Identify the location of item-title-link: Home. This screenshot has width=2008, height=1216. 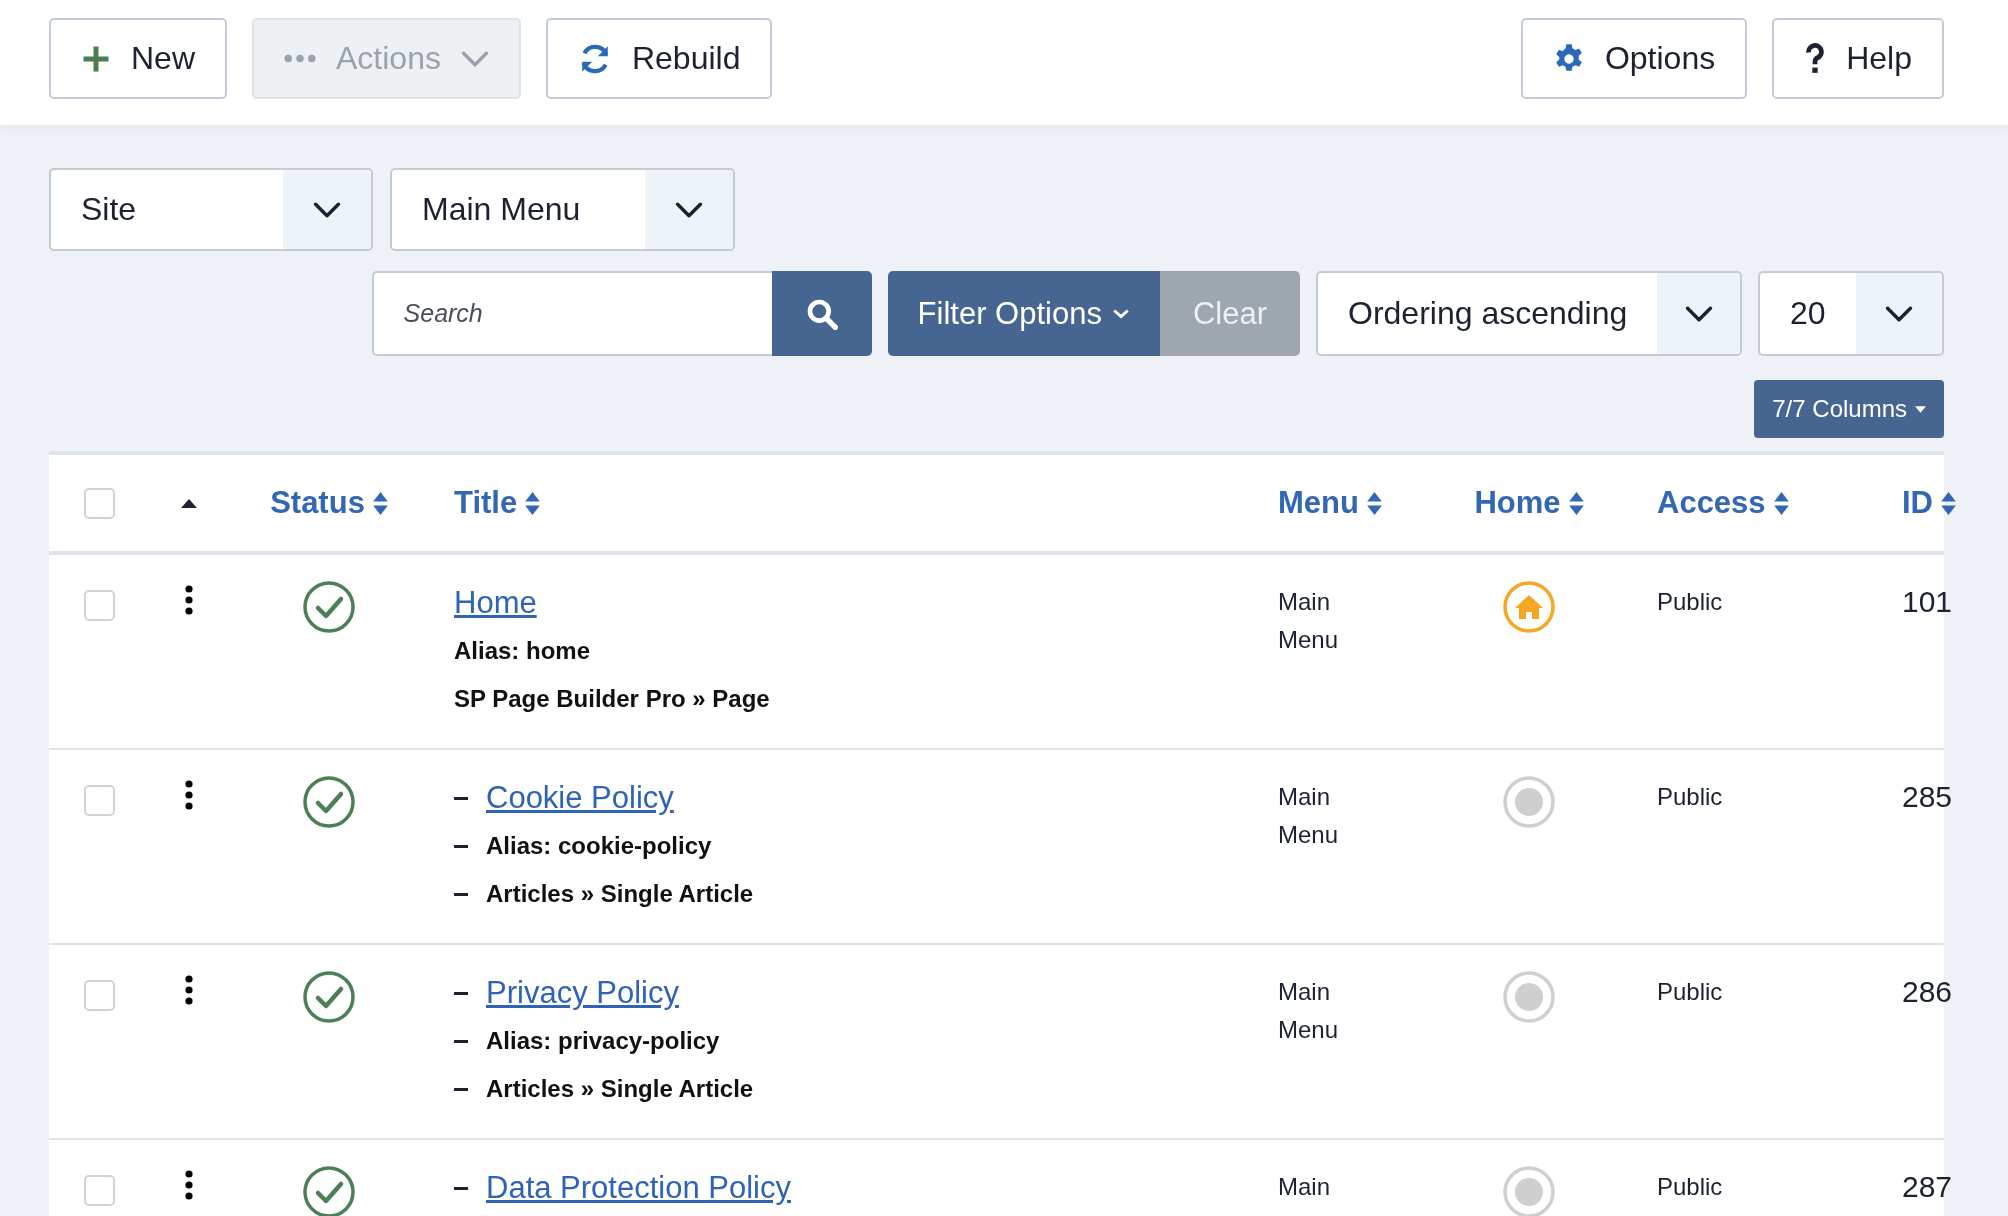
(495, 603).